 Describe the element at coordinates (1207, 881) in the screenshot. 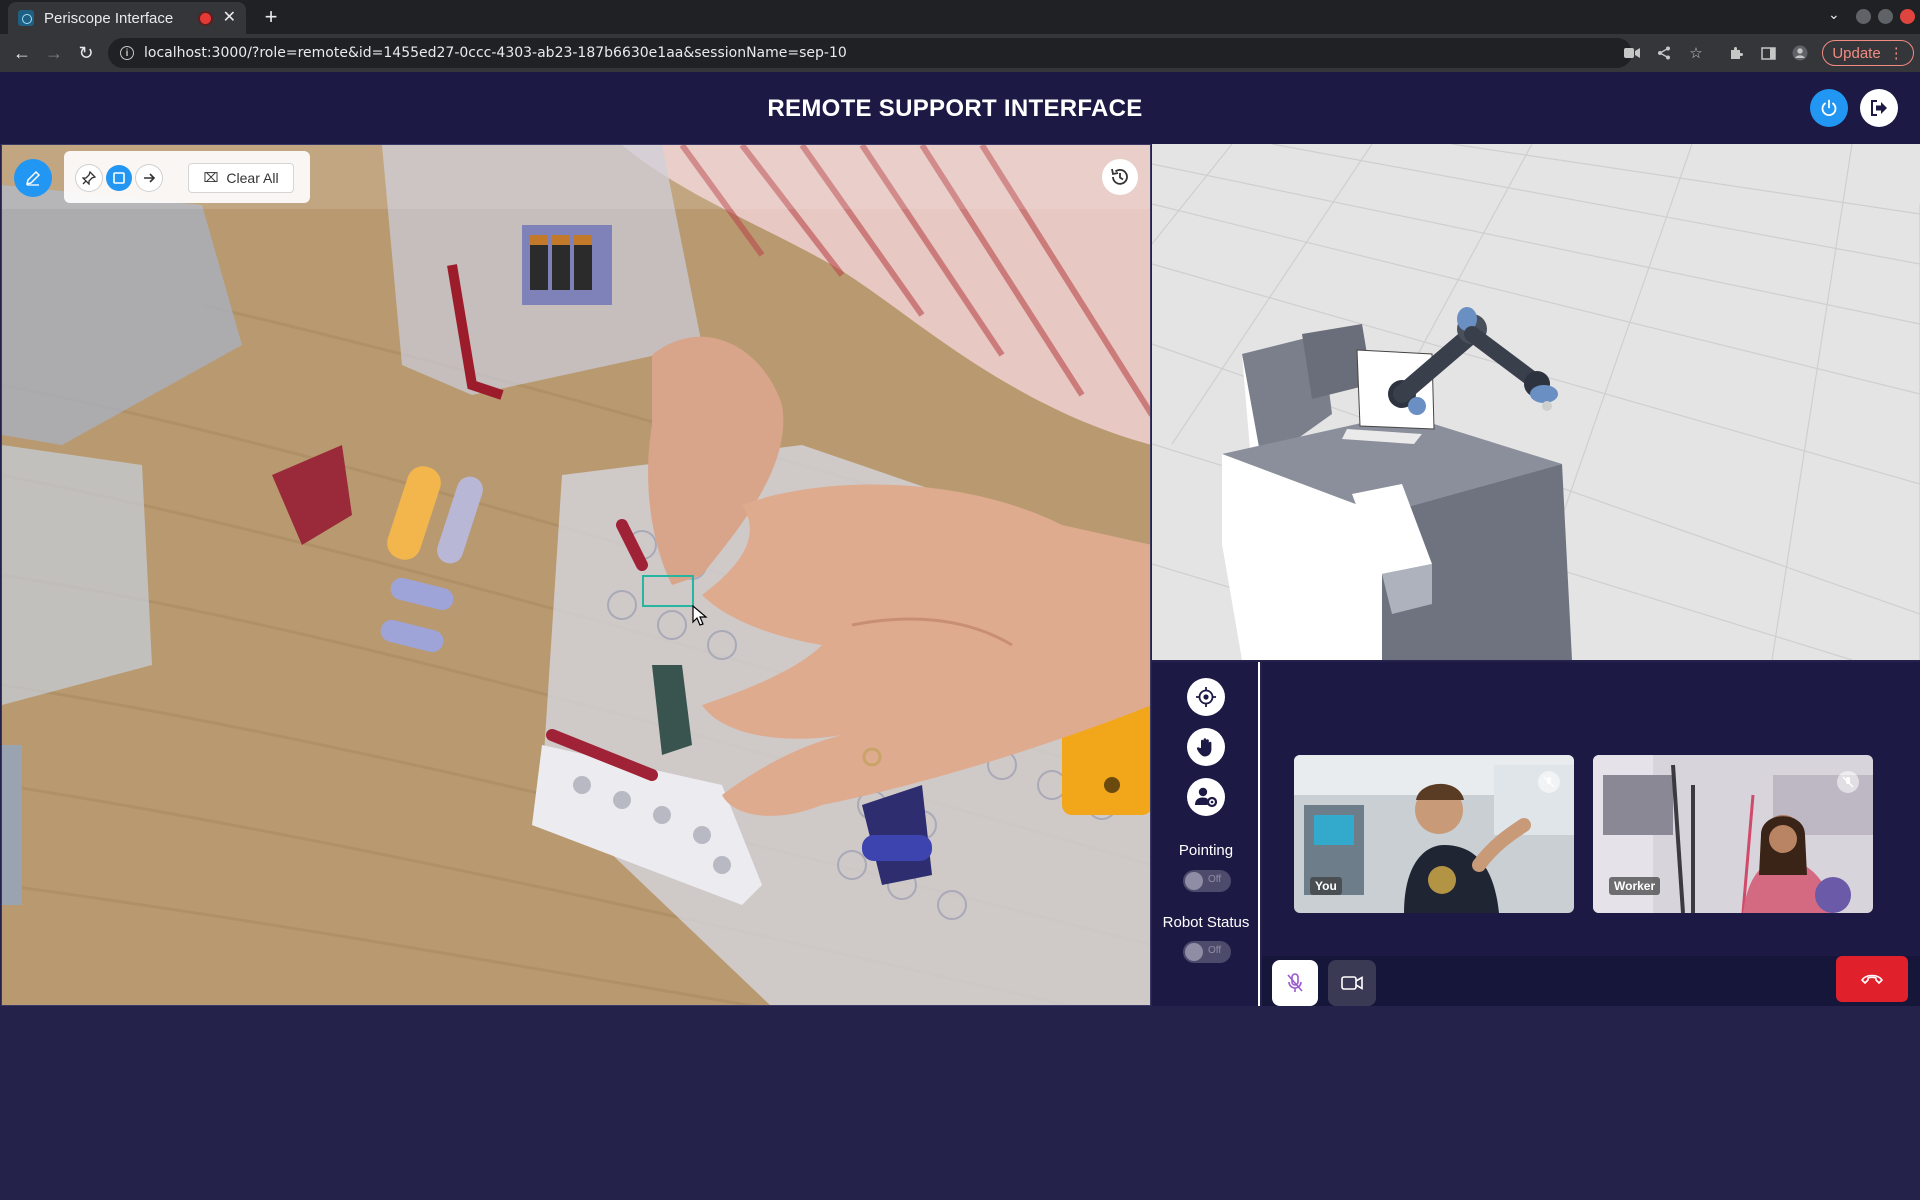

I see `pointing-toggle: Off` at that location.